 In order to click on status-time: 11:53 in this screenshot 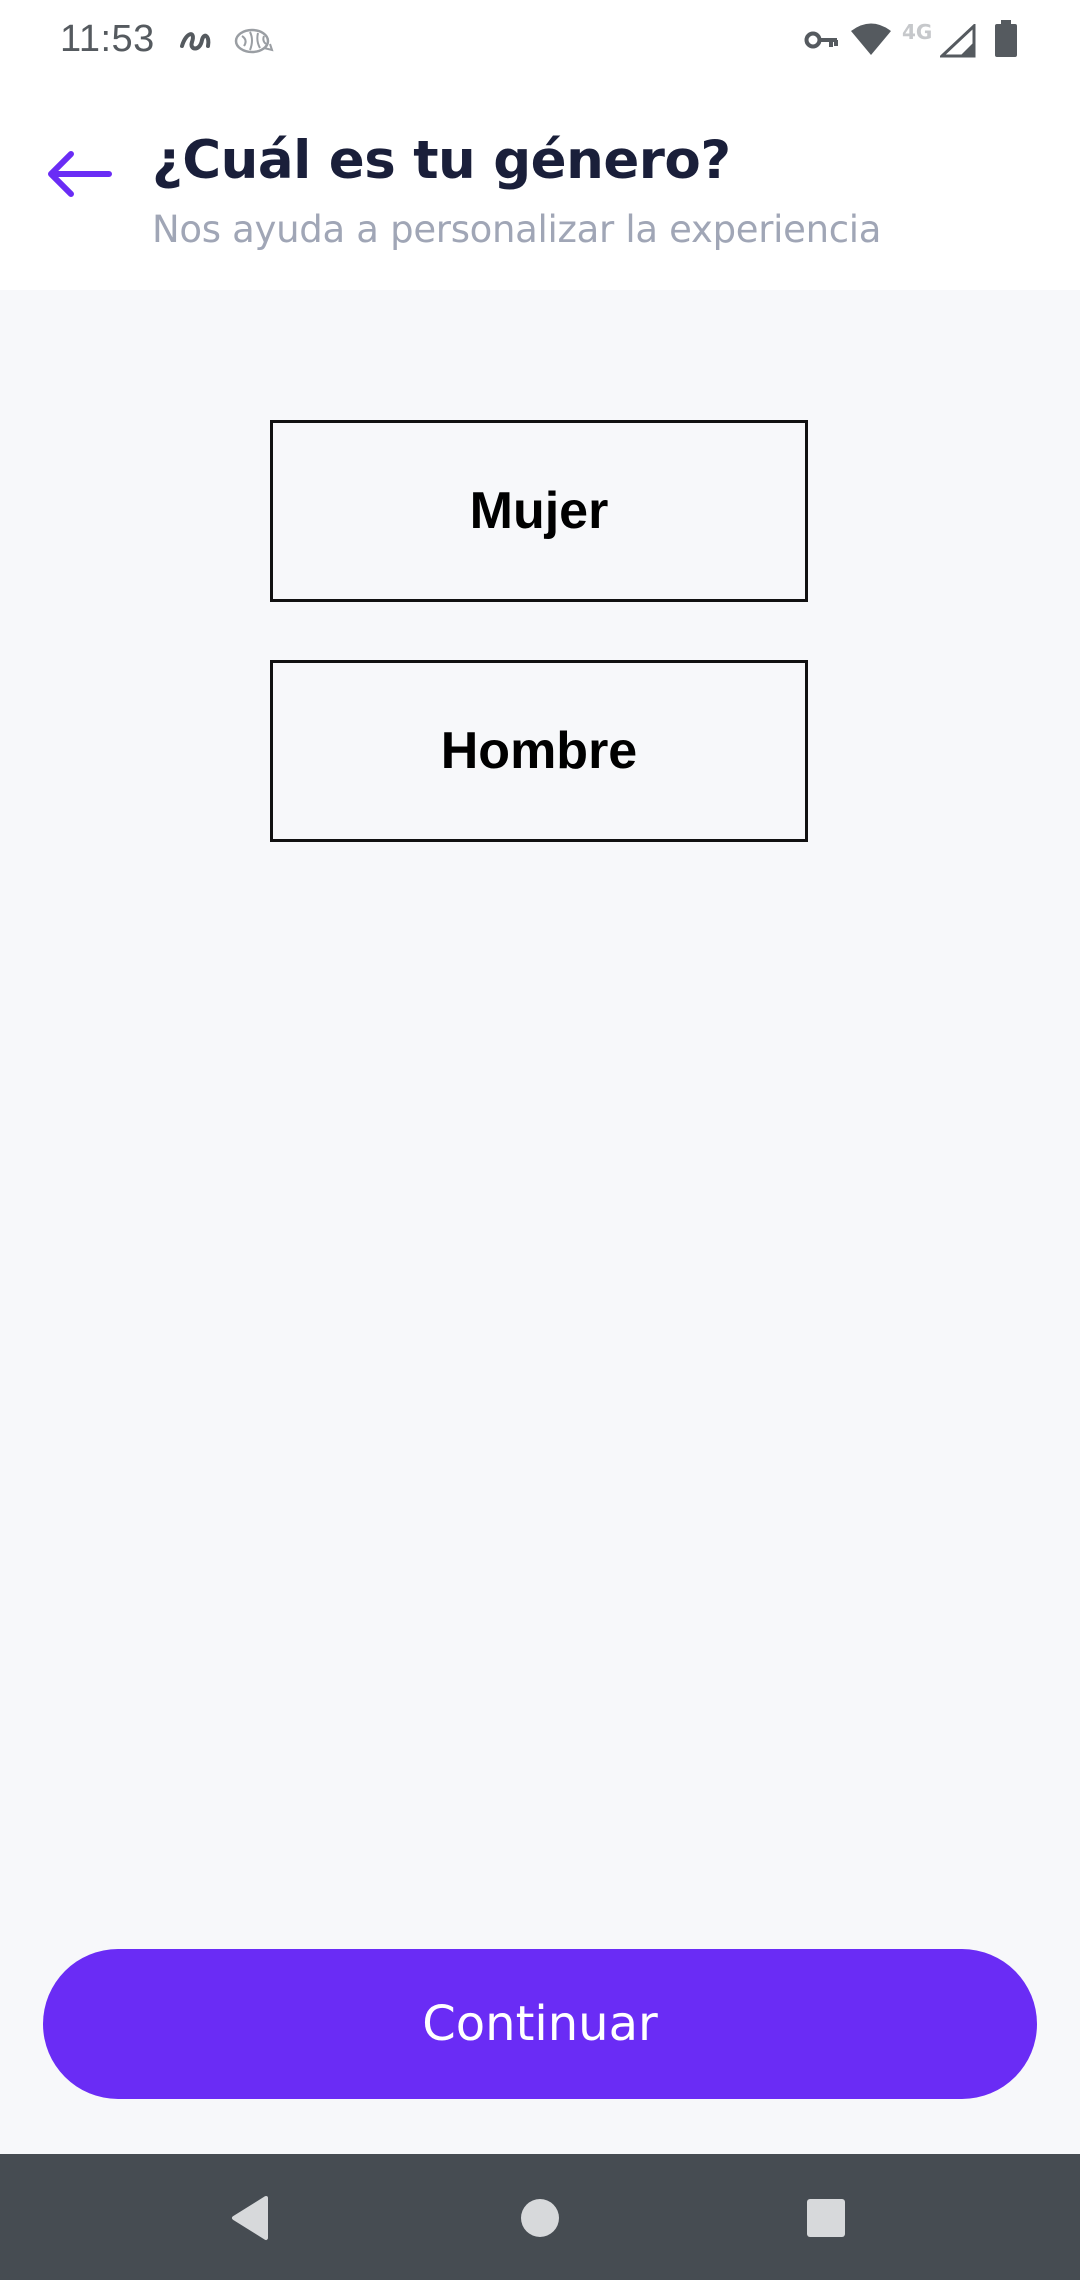, I will do `click(107, 39)`.